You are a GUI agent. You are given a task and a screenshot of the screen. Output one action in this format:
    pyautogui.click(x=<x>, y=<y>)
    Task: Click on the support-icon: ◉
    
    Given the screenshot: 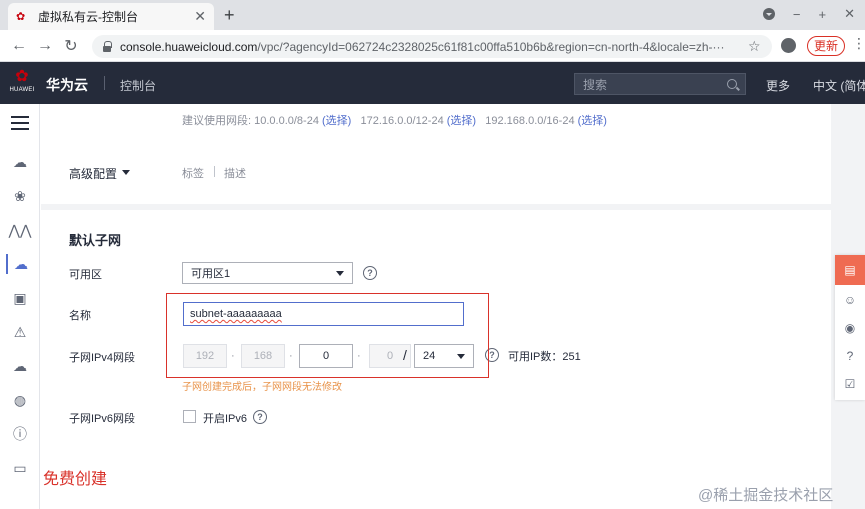 What is the action you would take?
    pyautogui.click(x=850, y=328)
    